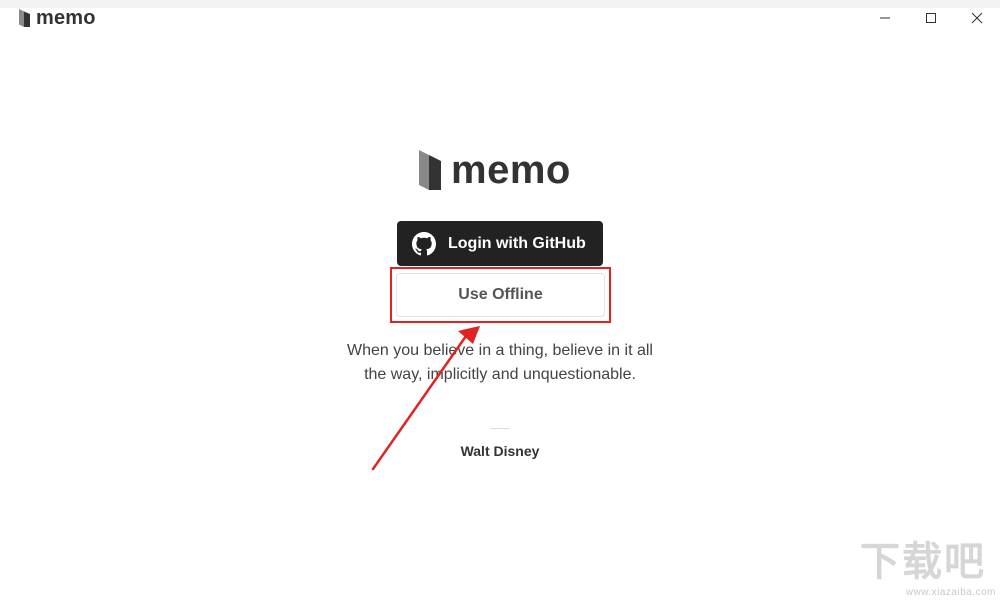 This screenshot has width=1000, height=600. Describe the element at coordinates (923, 562) in the screenshot. I see `watermark-logo: 下载吧` at that location.